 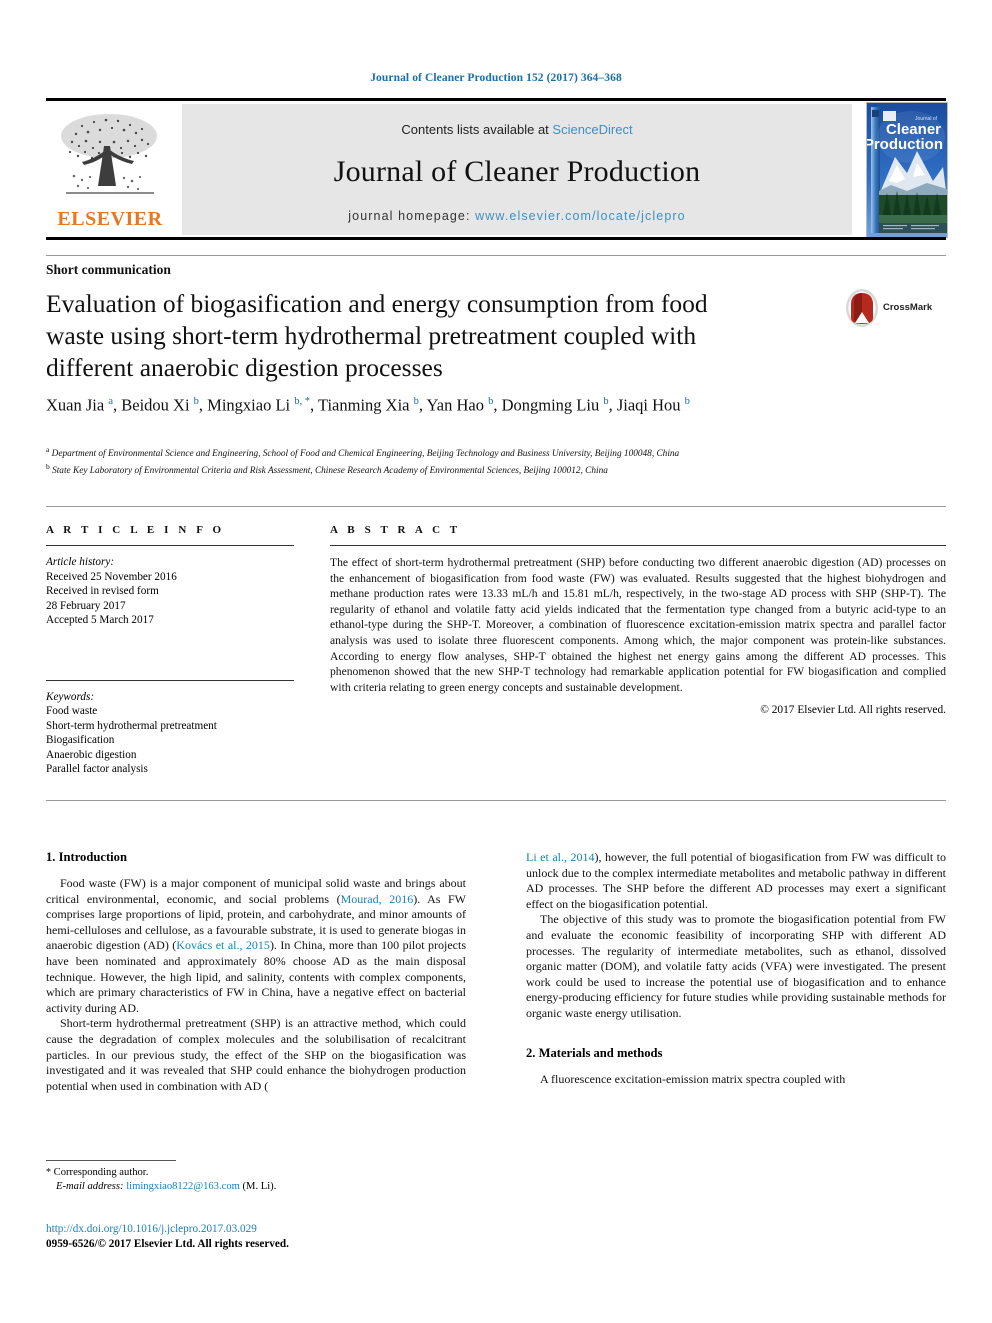 What do you see at coordinates (108, 269) in the screenshot?
I see `article-type-label: Short communication` at bounding box center [108, 269].